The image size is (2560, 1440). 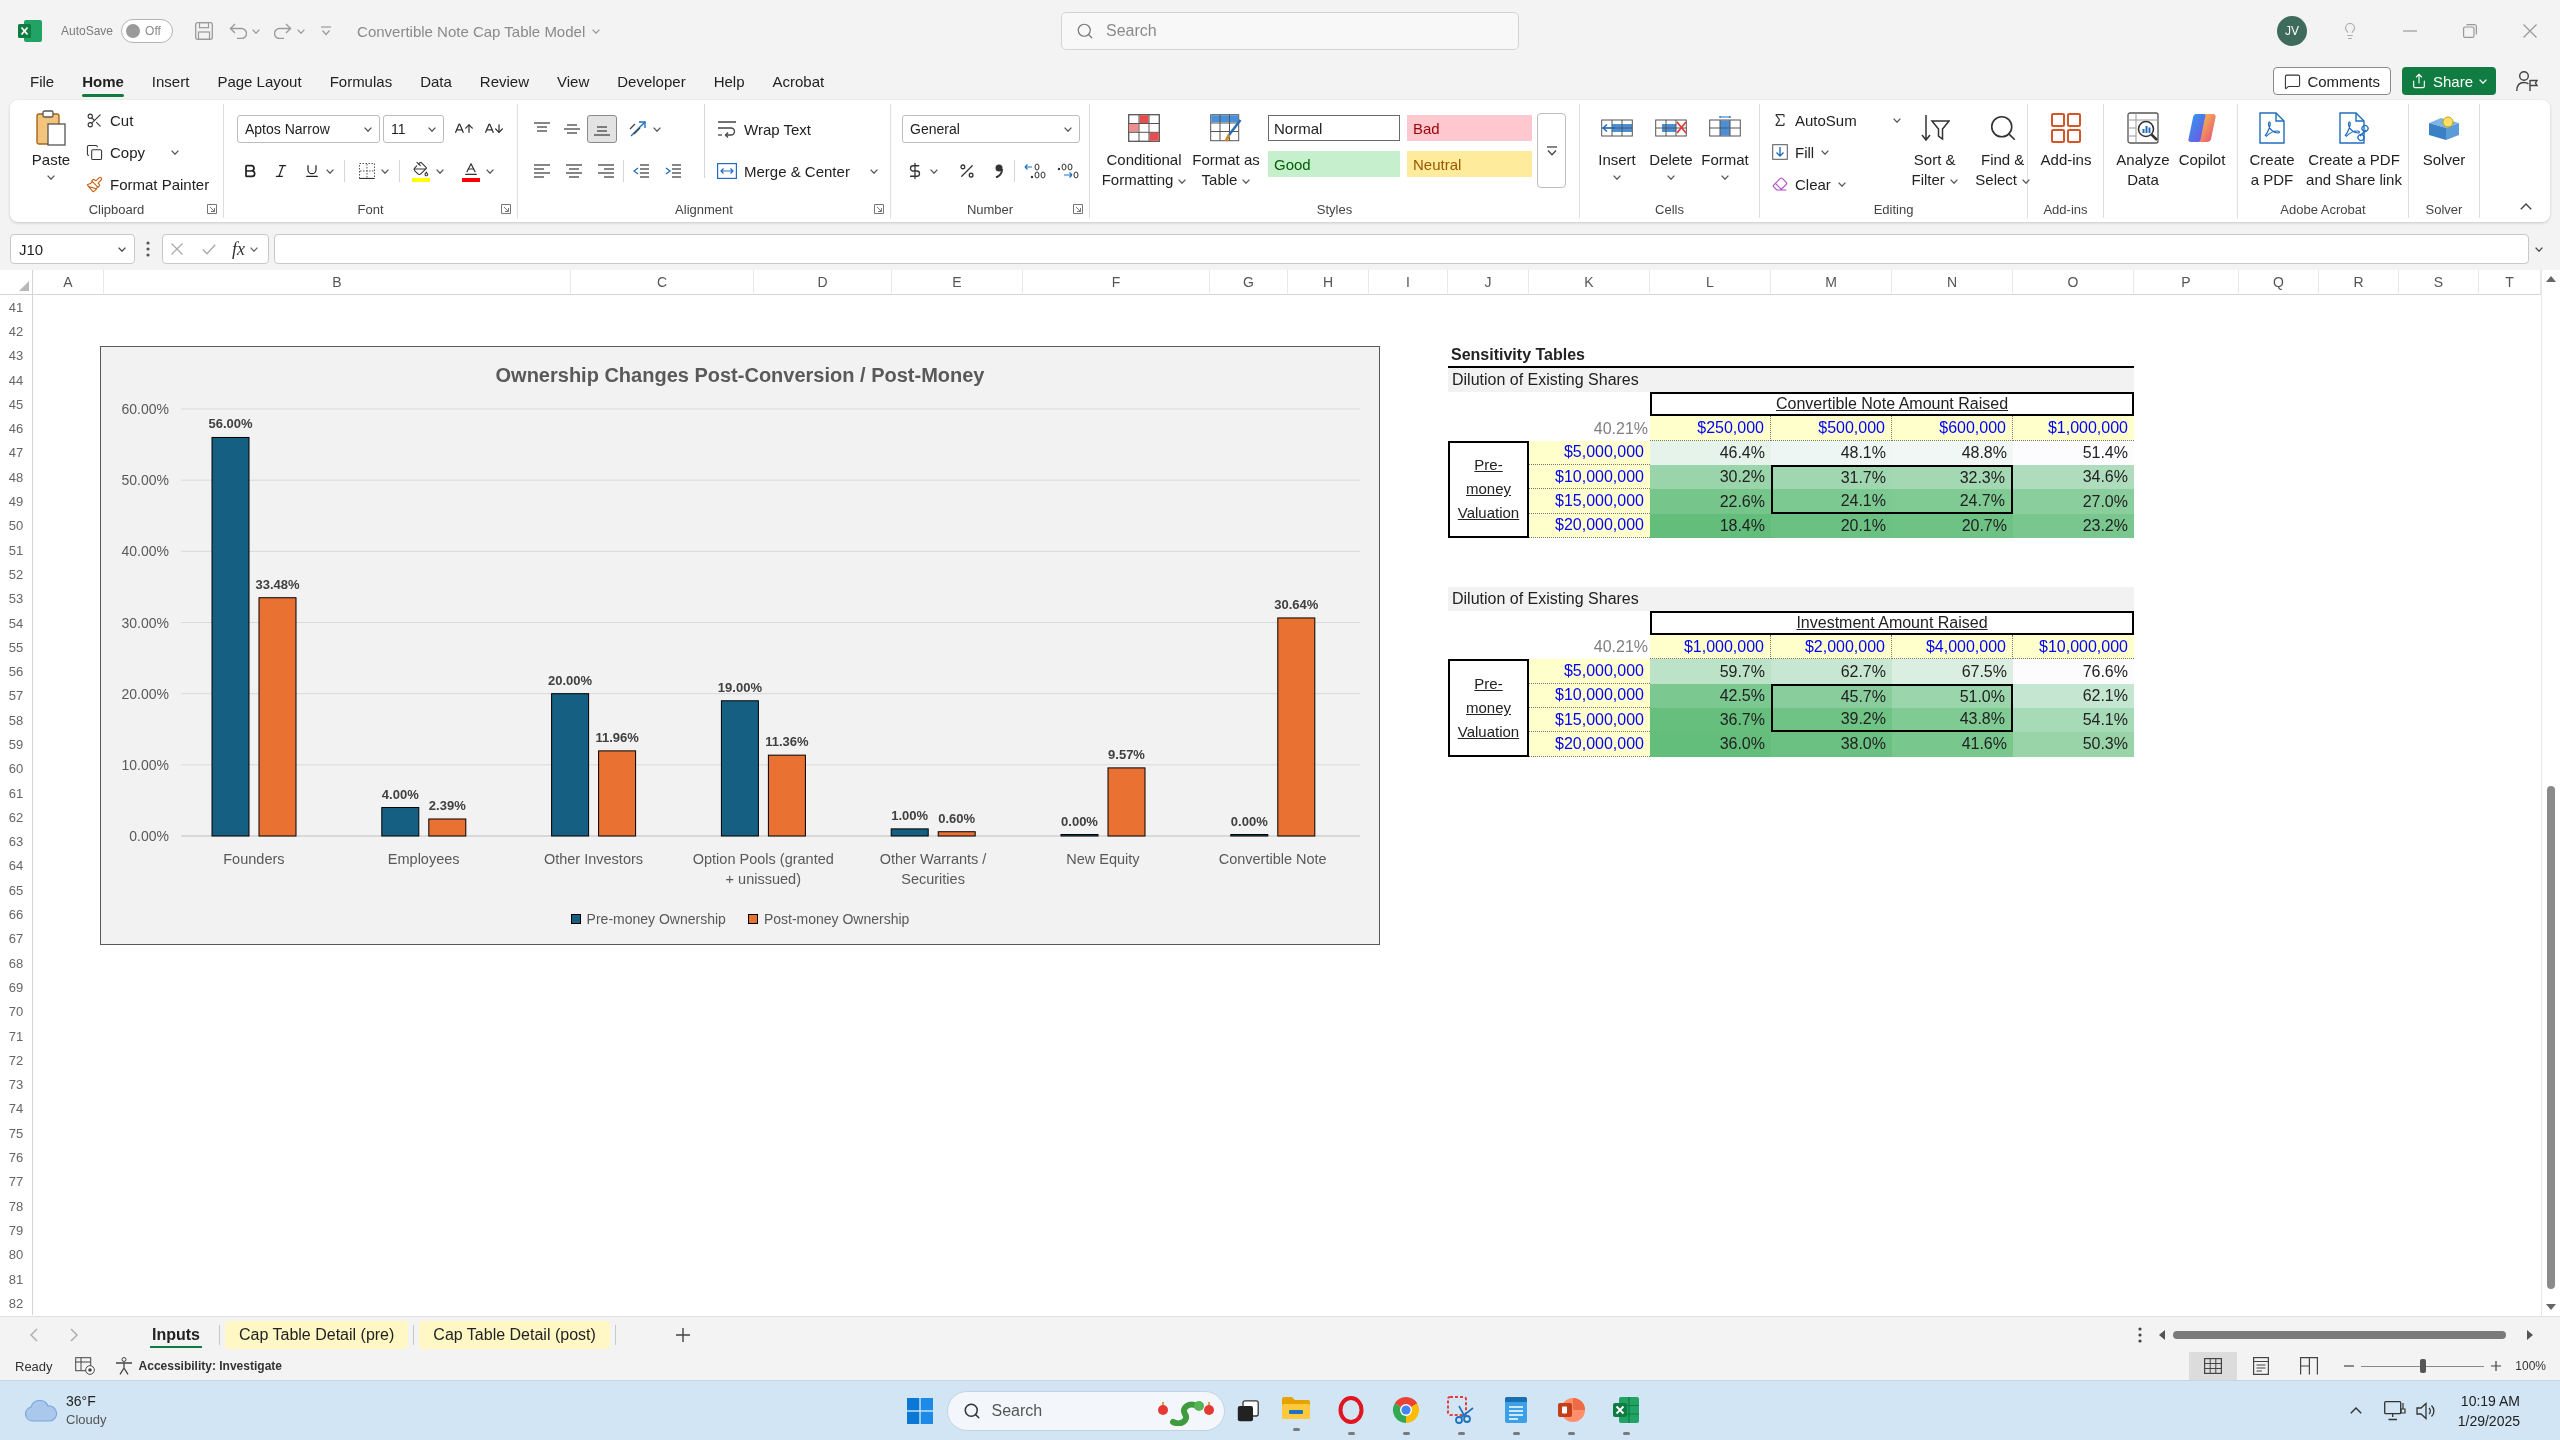 I want to click on cell-style-tile: Bad, so click(x=1469, y=128).